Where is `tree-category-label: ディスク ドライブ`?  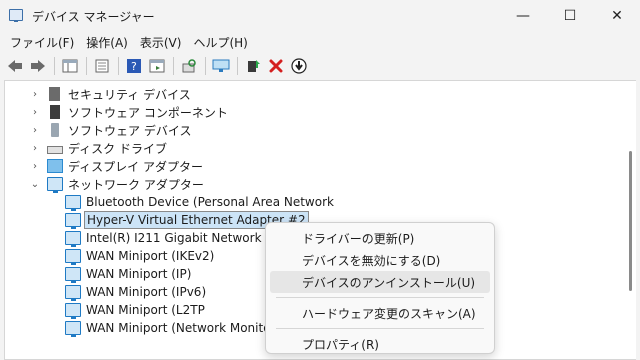 tree-category-label: ディスク ドライブ is located at coordinates (117, 148).